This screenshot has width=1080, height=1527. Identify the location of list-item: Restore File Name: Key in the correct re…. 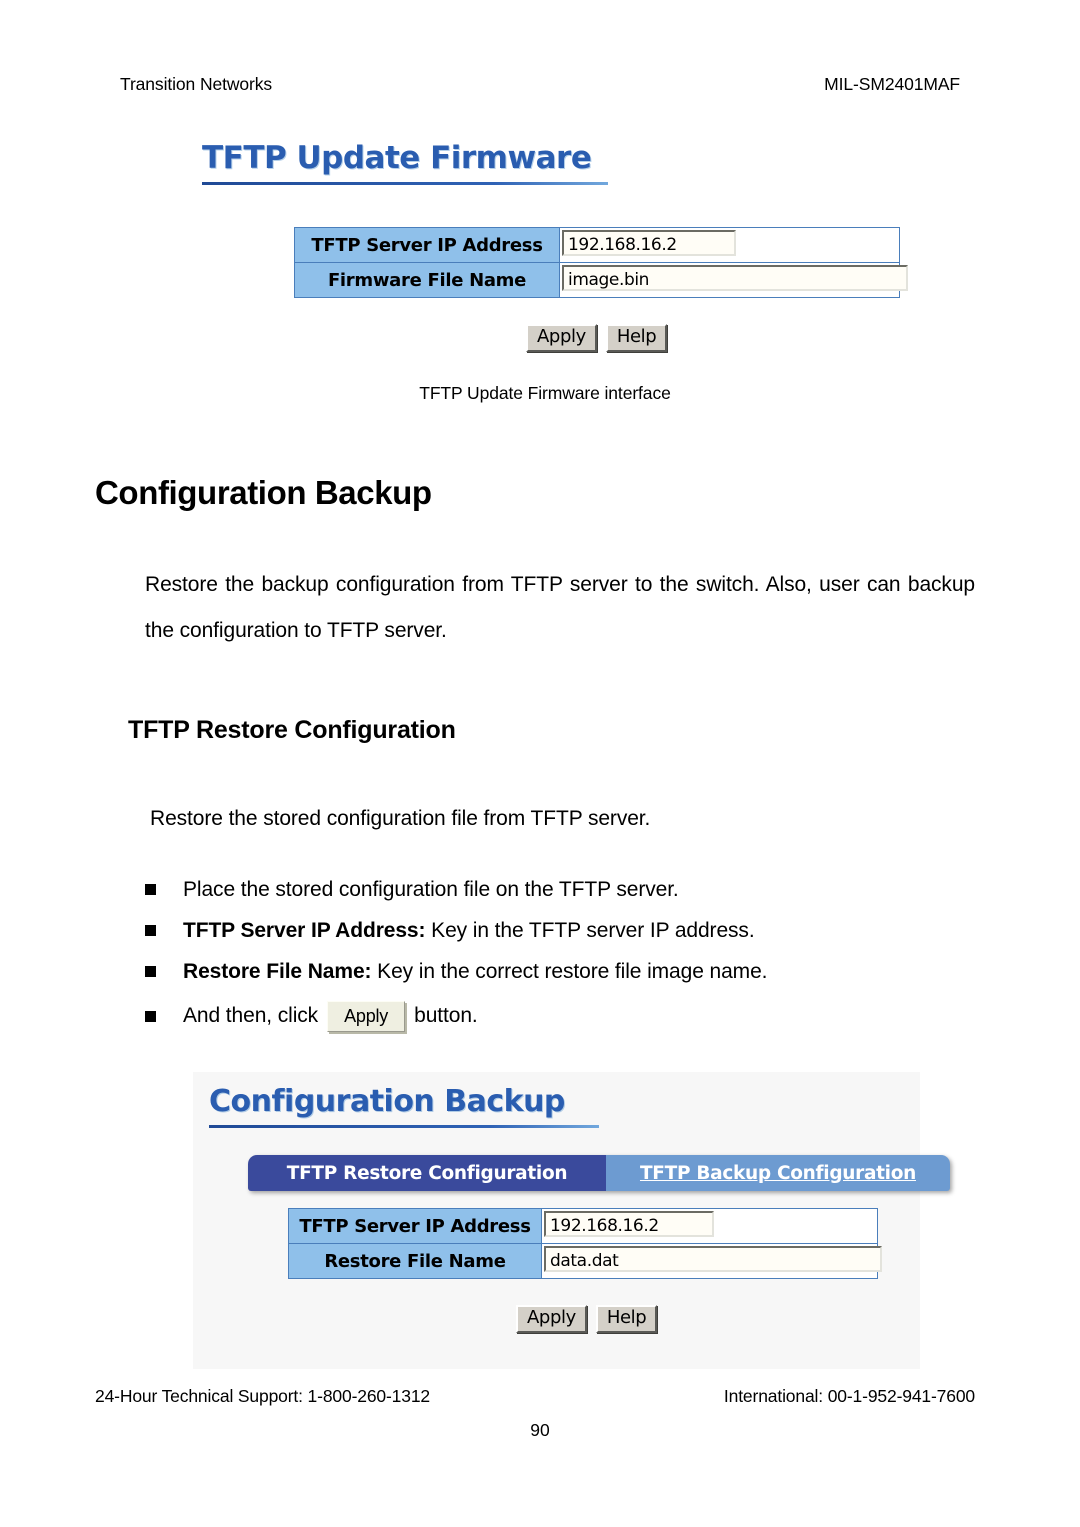
(560, 971).